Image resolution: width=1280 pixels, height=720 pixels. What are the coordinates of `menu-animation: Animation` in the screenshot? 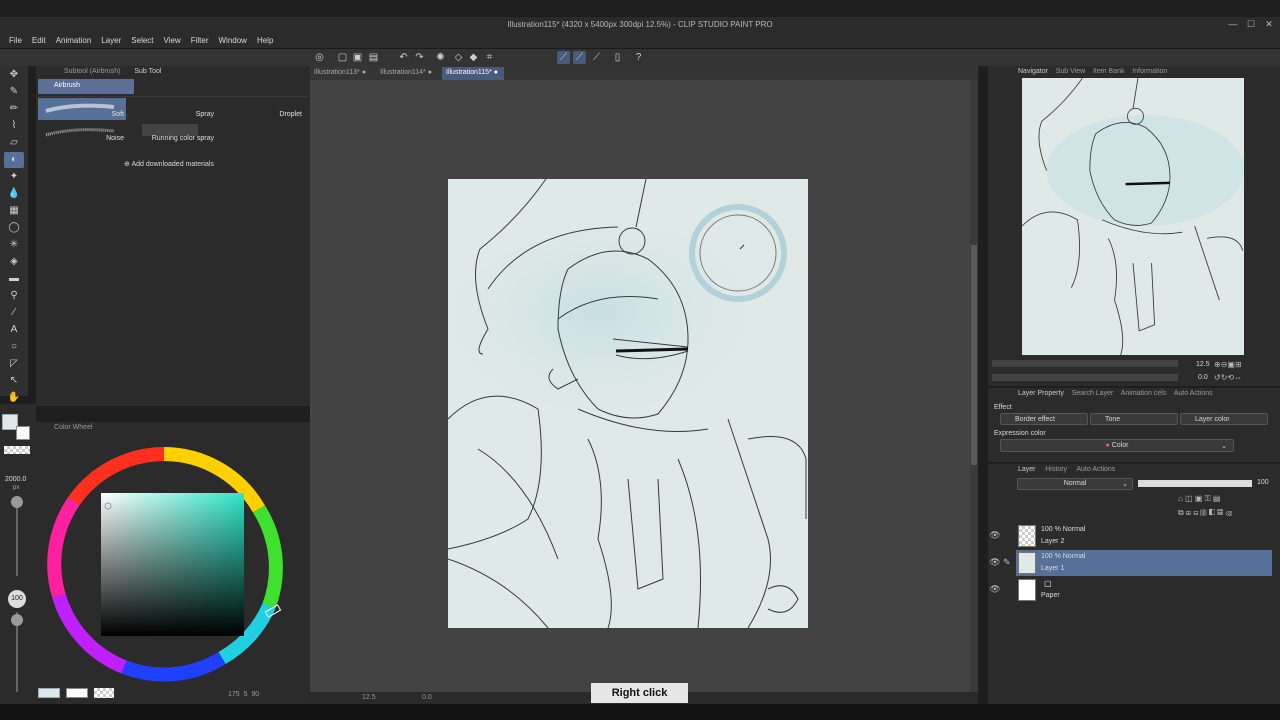 It's located at (74, 39).